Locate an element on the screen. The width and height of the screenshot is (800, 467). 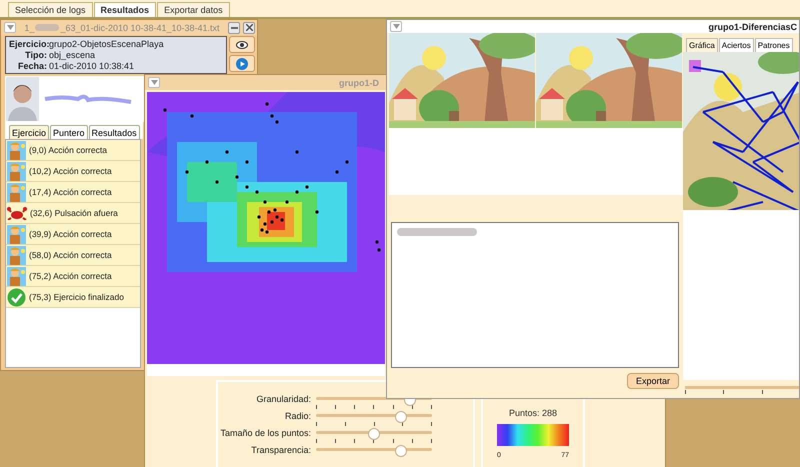
event-text: (39,9) Acción correcta is located at coordinates (70, 234).